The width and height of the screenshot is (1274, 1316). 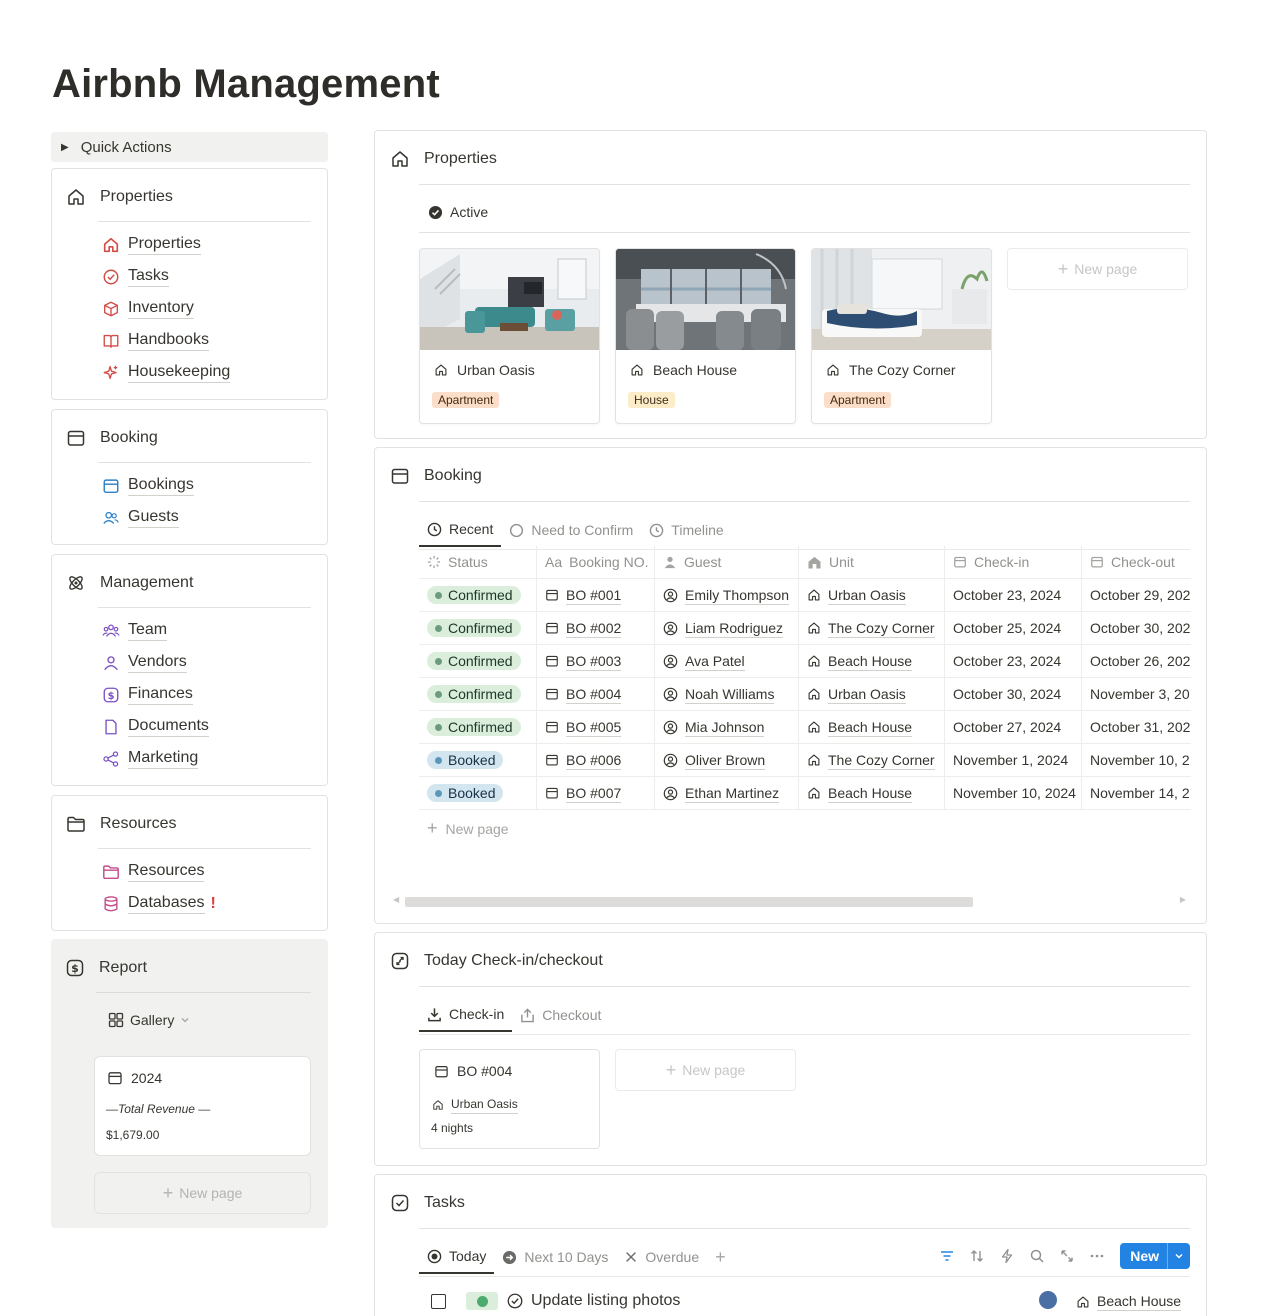 I want to click on tab-need-to-confirm: Need to Confirm, so click(x=571, y=530).